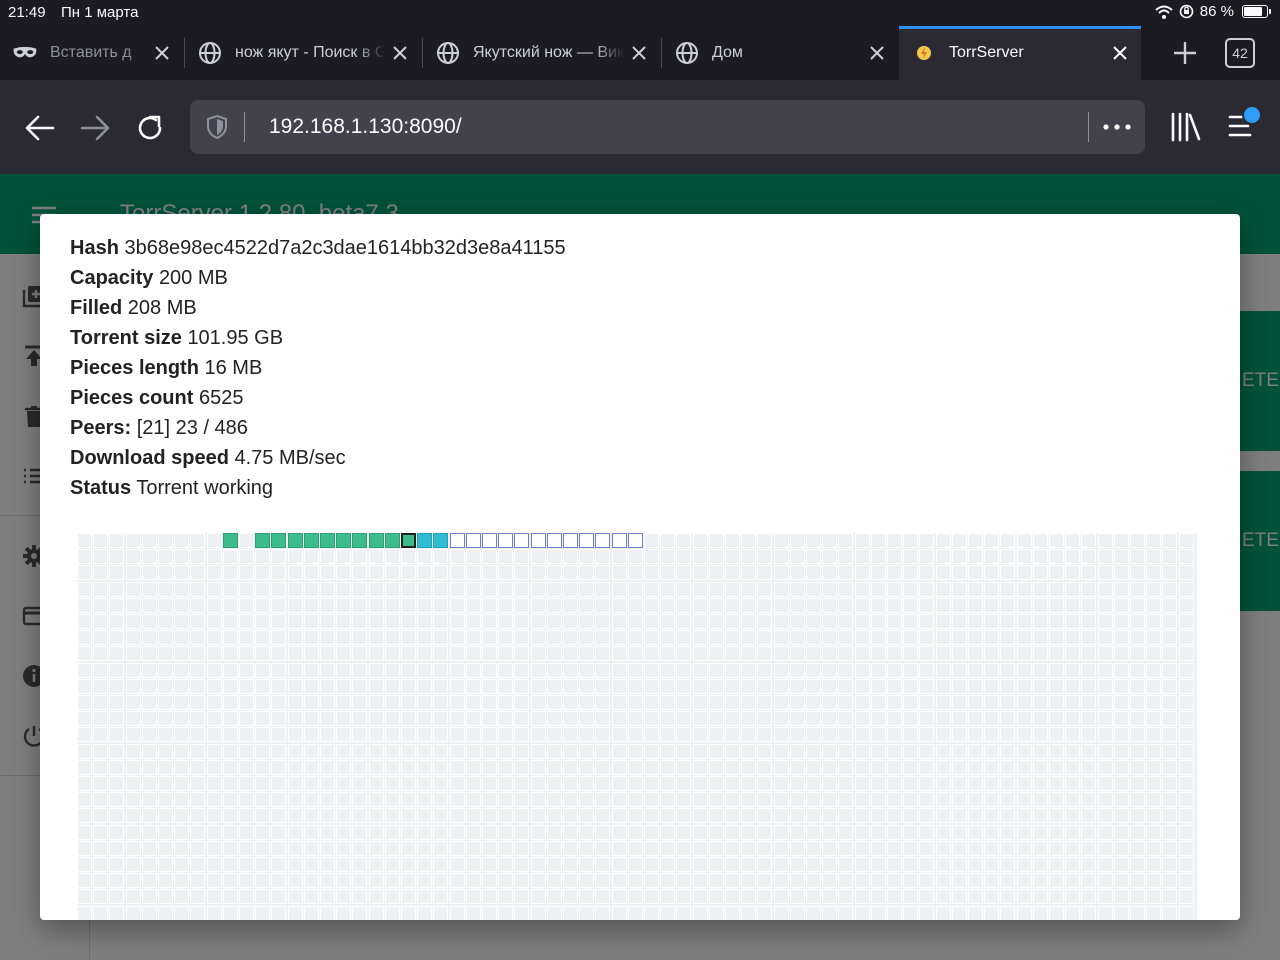  I want to click on tab-wikipedia: Якутский нож — Википедия, so click(541, 53).